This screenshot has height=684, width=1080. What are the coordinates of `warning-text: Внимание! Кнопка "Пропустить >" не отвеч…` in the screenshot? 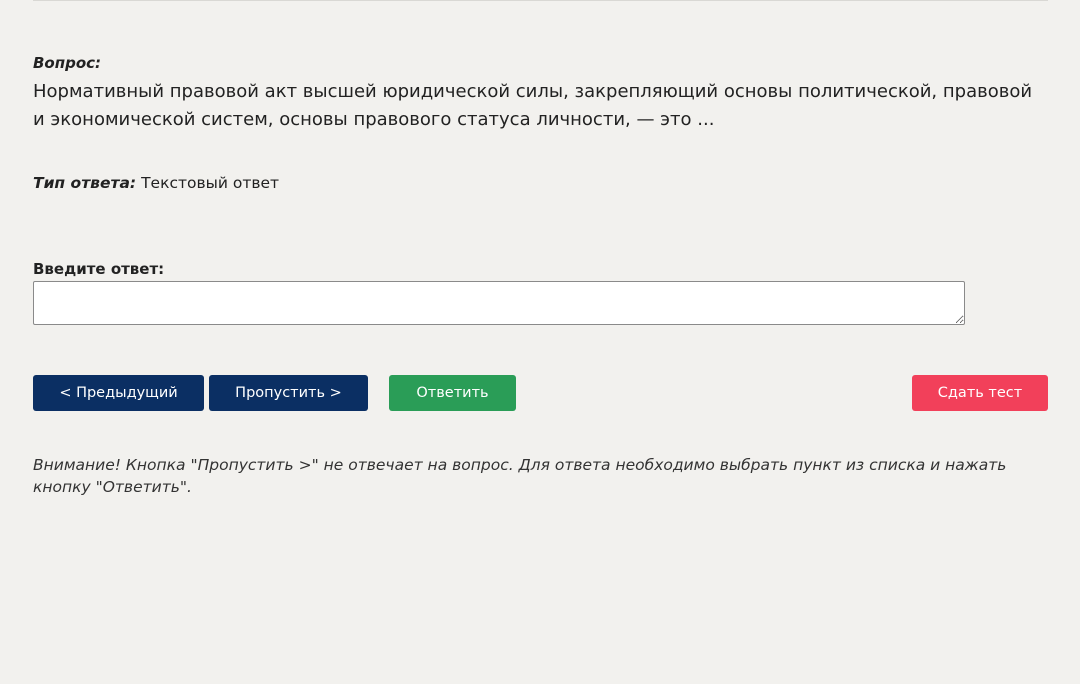 It's located at (520, 476).